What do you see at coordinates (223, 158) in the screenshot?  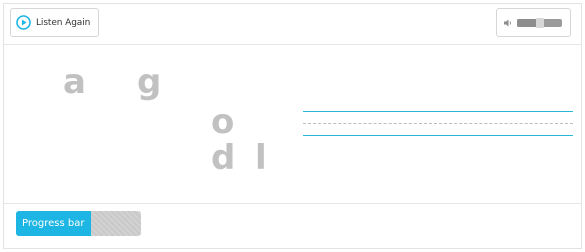 I see `letter-tile-d: d` at bounding box center [223, 158].